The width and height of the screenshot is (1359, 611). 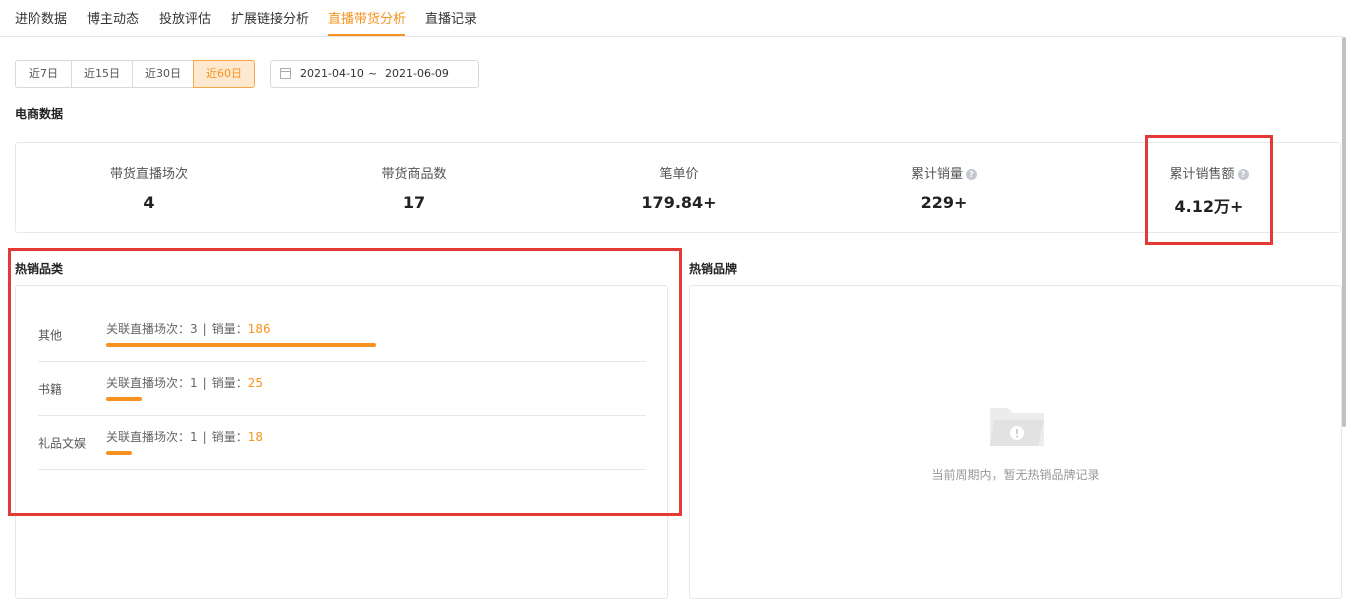 What do you see at coordinates (41, 17) in the screenshot?
I see `tab-advanced-data: 进阶数据` at bounding box center [41, 17].